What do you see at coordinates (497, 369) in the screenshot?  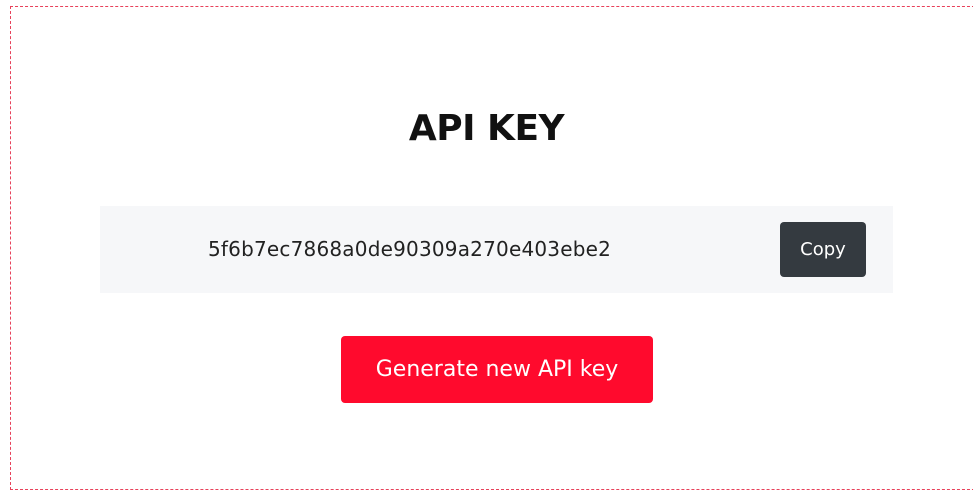 I see `generate-api-key-button: Generate new API key` at bounding box center [497, 369].